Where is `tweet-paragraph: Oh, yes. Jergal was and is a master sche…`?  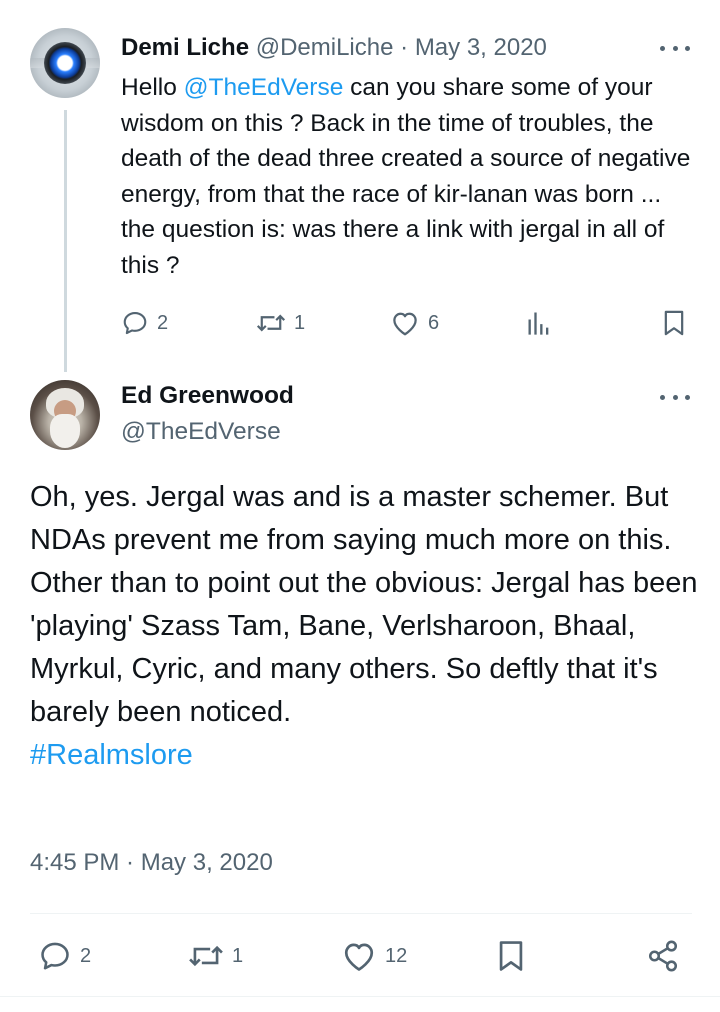 tweet-paragraph: Oh, yes. Jergal was and is a master sche… is located at coordinates (351, 518).